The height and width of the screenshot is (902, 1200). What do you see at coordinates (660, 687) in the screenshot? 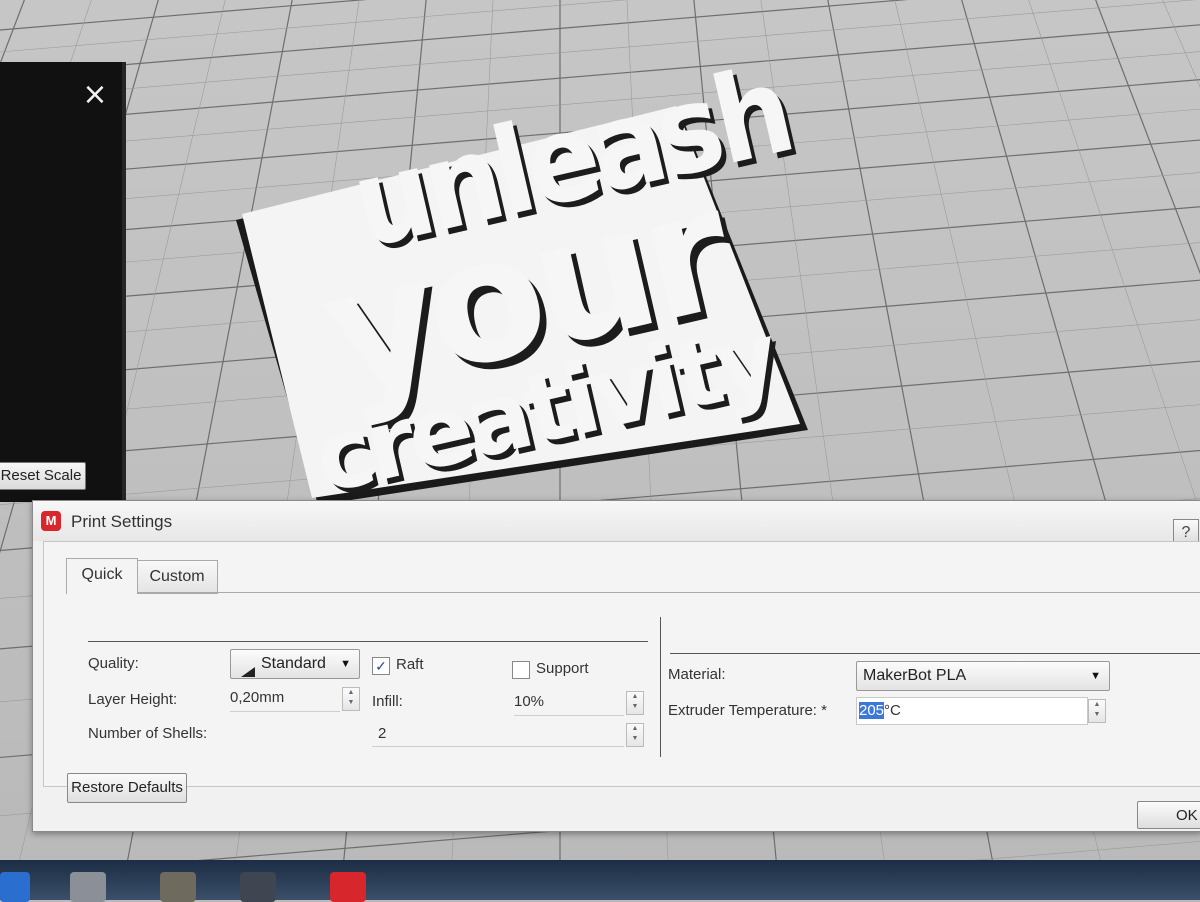
I see `column-separator` at bounding box center [660, 687].